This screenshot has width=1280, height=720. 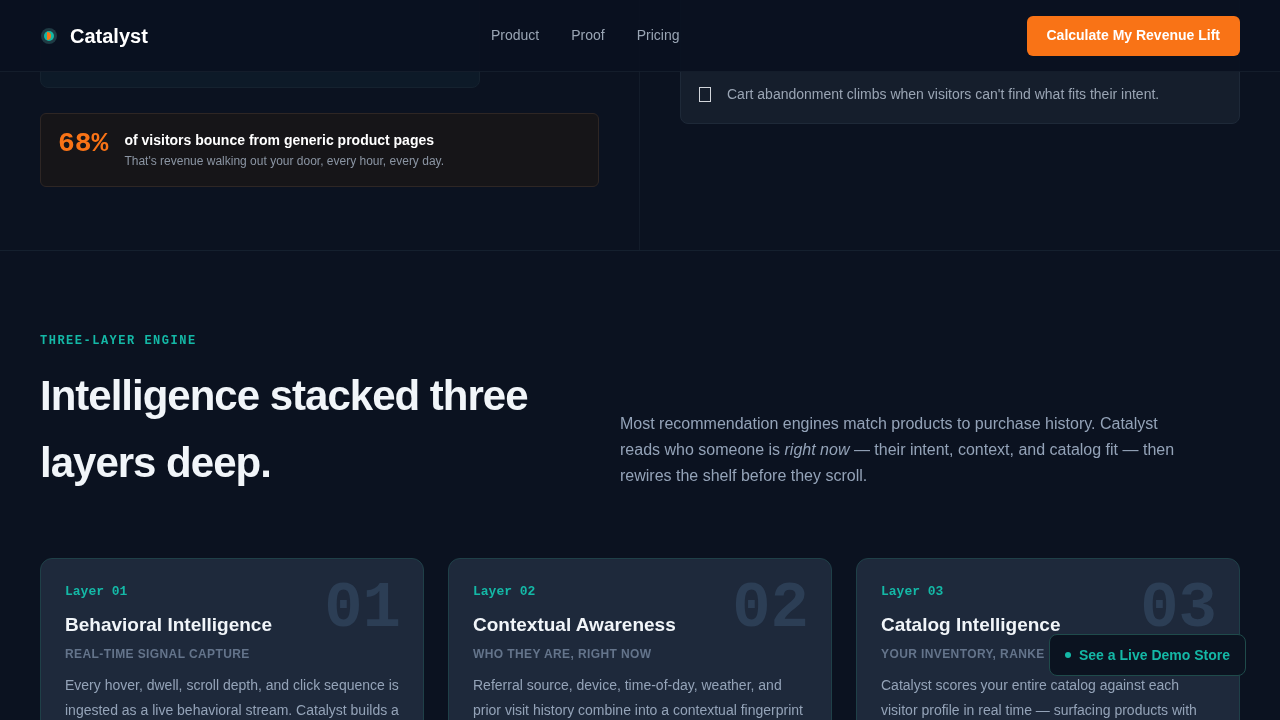 I want to click on layer-description: Catalyst scores your entire catalog against each visitor profile in real time — surfacing products with, so click(x=1039, y=698).